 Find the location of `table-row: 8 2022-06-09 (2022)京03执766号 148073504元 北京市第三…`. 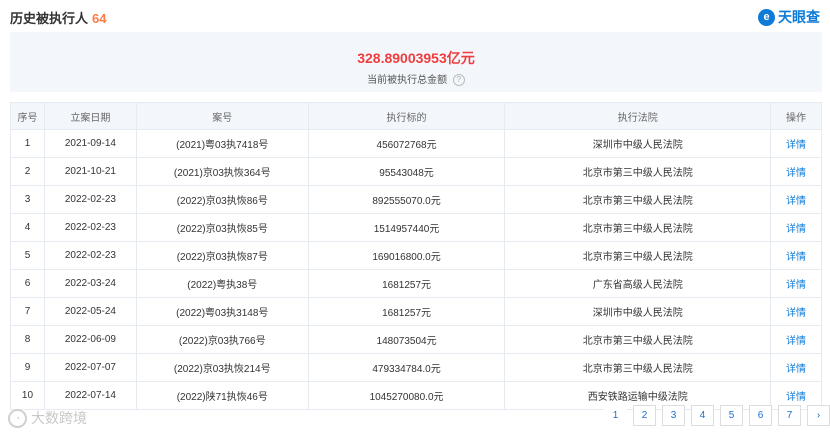

table-row: 8 2022-06-09 (2022)京03执766号 148073504元 北京市第三… is located at coordinates (416, 339).